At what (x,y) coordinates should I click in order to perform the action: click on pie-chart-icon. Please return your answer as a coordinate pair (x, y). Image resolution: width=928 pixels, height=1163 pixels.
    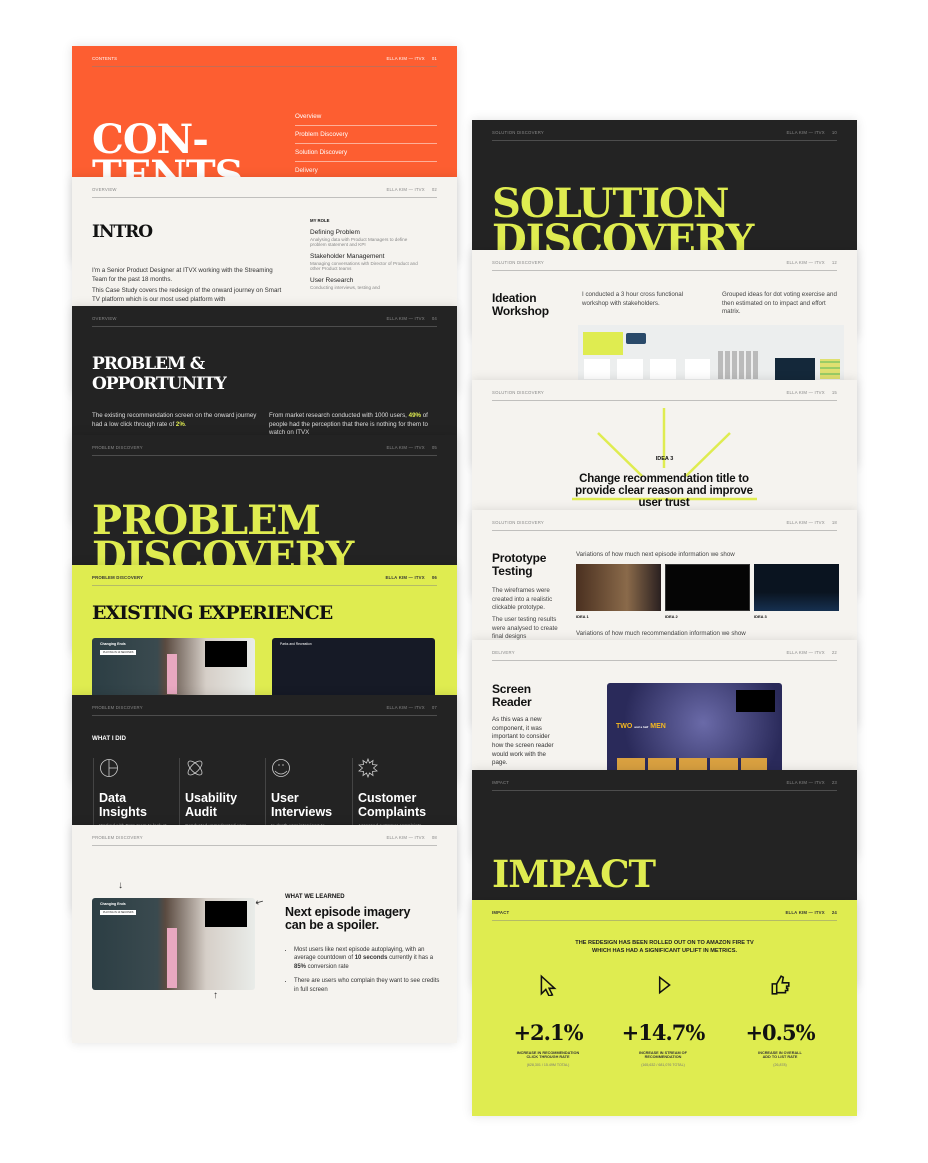
    Looking at the image, I should click on (109, 768).